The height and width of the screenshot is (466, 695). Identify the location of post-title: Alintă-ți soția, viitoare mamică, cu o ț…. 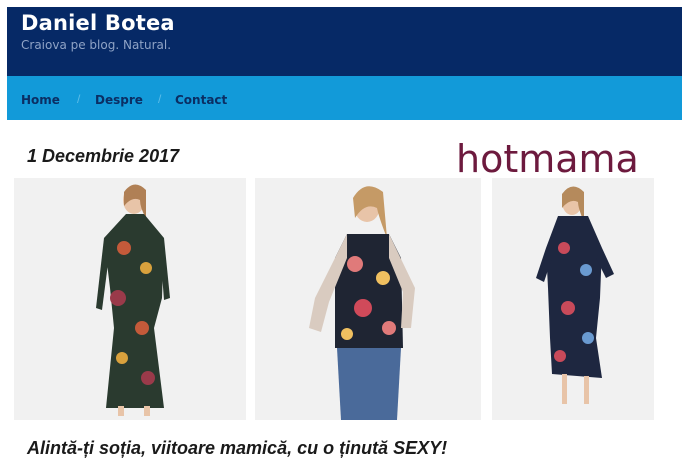
(237, 448).